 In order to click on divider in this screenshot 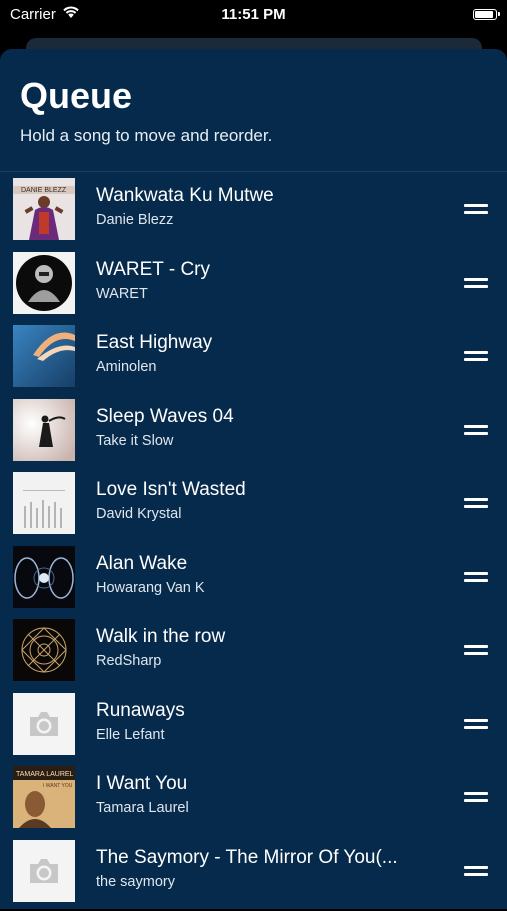, I will do `click(253, 171)`.